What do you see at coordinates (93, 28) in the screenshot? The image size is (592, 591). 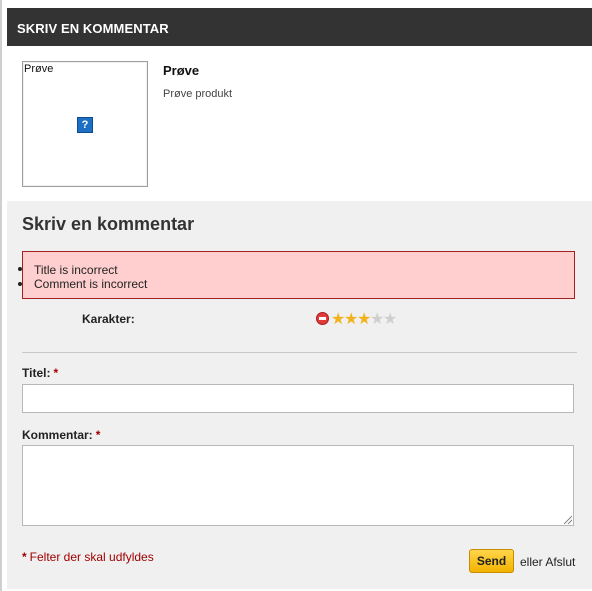 I see `header-title: SKRIV EN KOMMENTAR` at bounding box center [93, 28].